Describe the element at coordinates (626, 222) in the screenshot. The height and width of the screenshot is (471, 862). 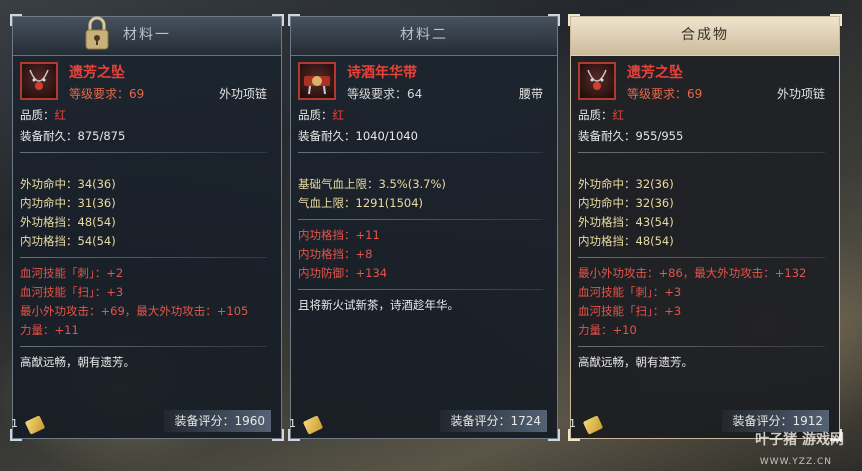
I see `base-stat: 外功格挡：43(54)` at that location.